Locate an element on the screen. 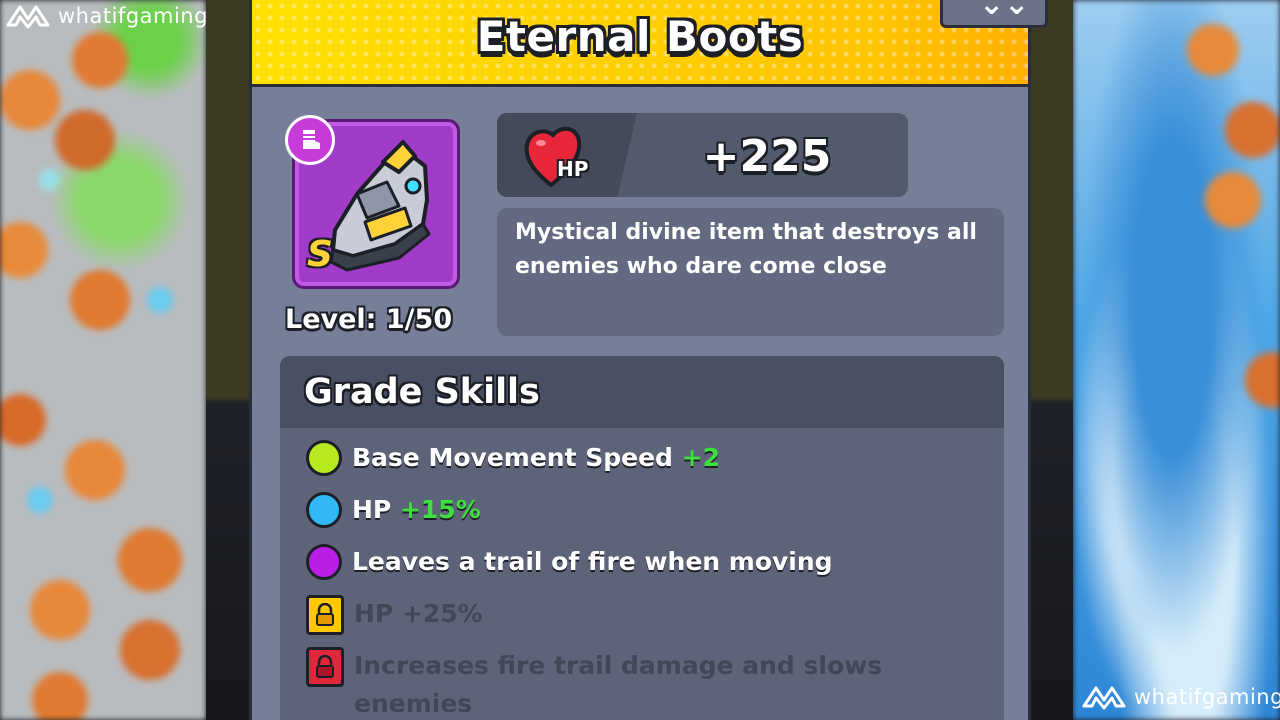  boots-type-badge is located at coordinates (310, 140).